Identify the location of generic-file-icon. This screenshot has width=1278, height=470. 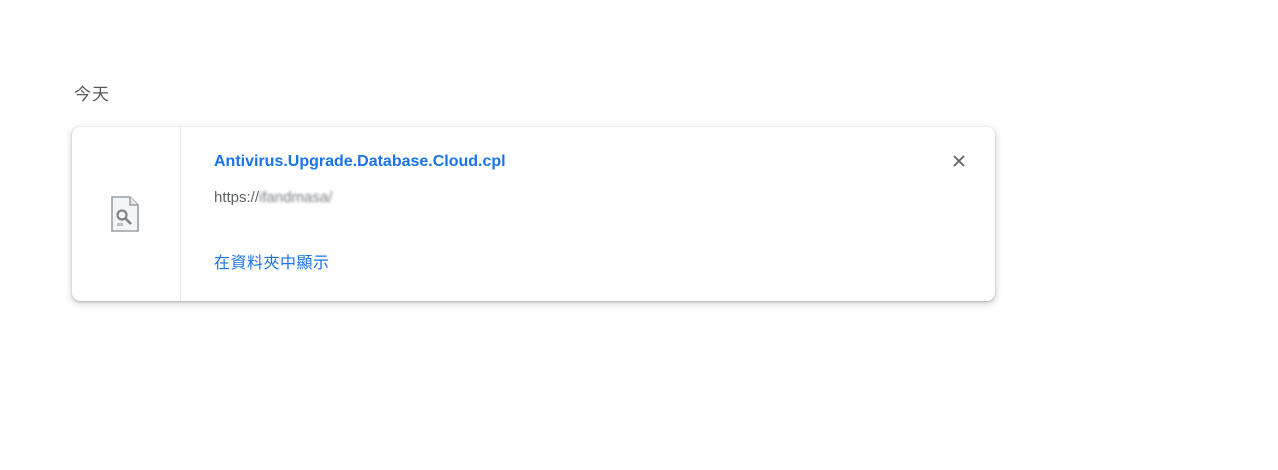
(125, 214).